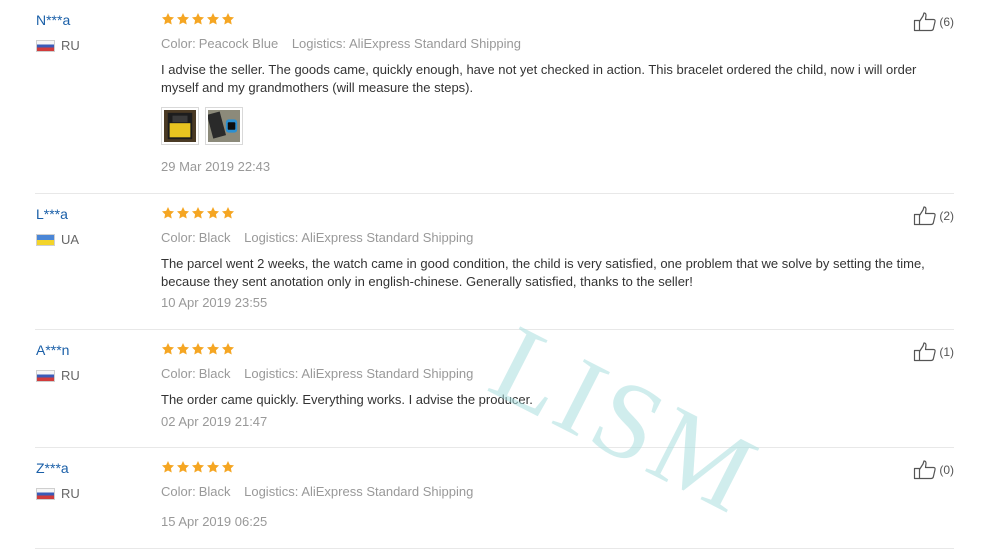  I want to click on reviewer-country: UA, so click(91, 239).